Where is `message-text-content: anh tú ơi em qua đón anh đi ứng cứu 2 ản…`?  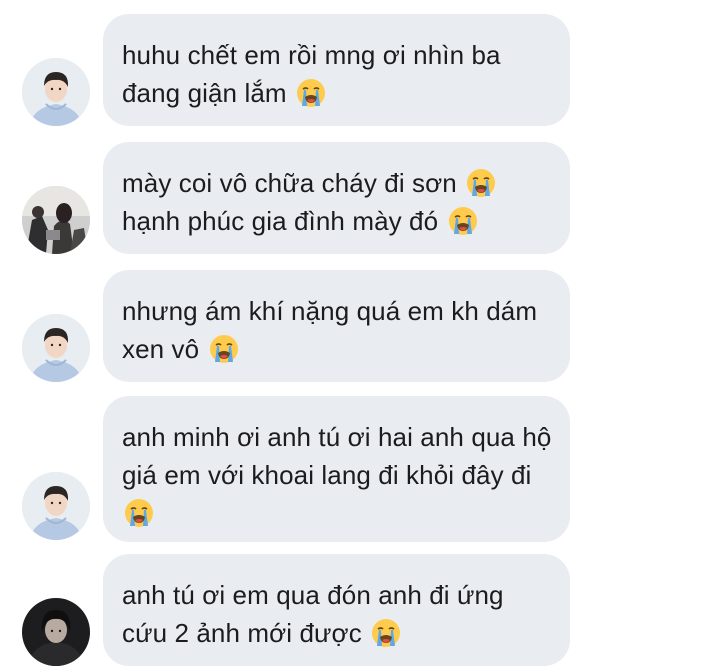
message-text-content: anh tú ơi em qua đón anh đi ứng cứu 2 ản… is located at coordinates (313, 614).